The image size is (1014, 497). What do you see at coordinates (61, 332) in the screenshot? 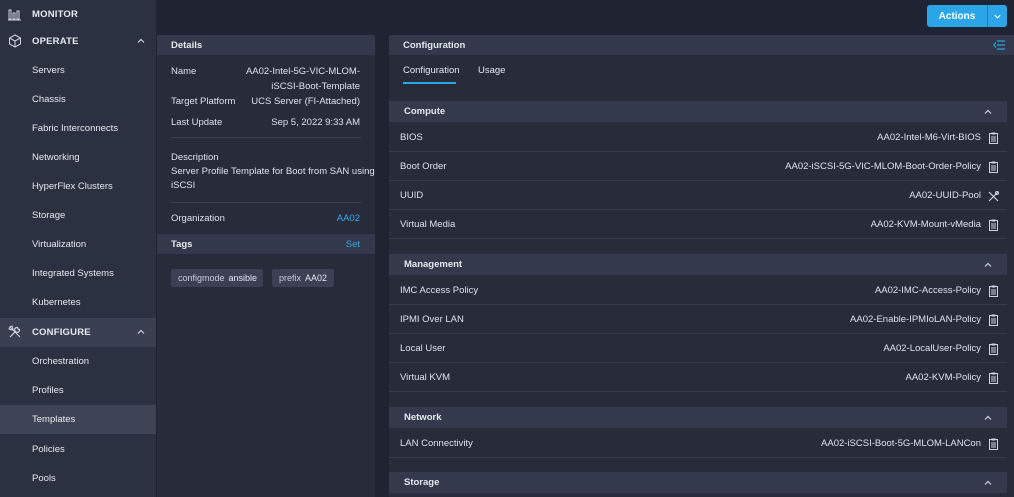
I see `nav-configure-label: CONFIGURE` at bounding box center [61, 332].